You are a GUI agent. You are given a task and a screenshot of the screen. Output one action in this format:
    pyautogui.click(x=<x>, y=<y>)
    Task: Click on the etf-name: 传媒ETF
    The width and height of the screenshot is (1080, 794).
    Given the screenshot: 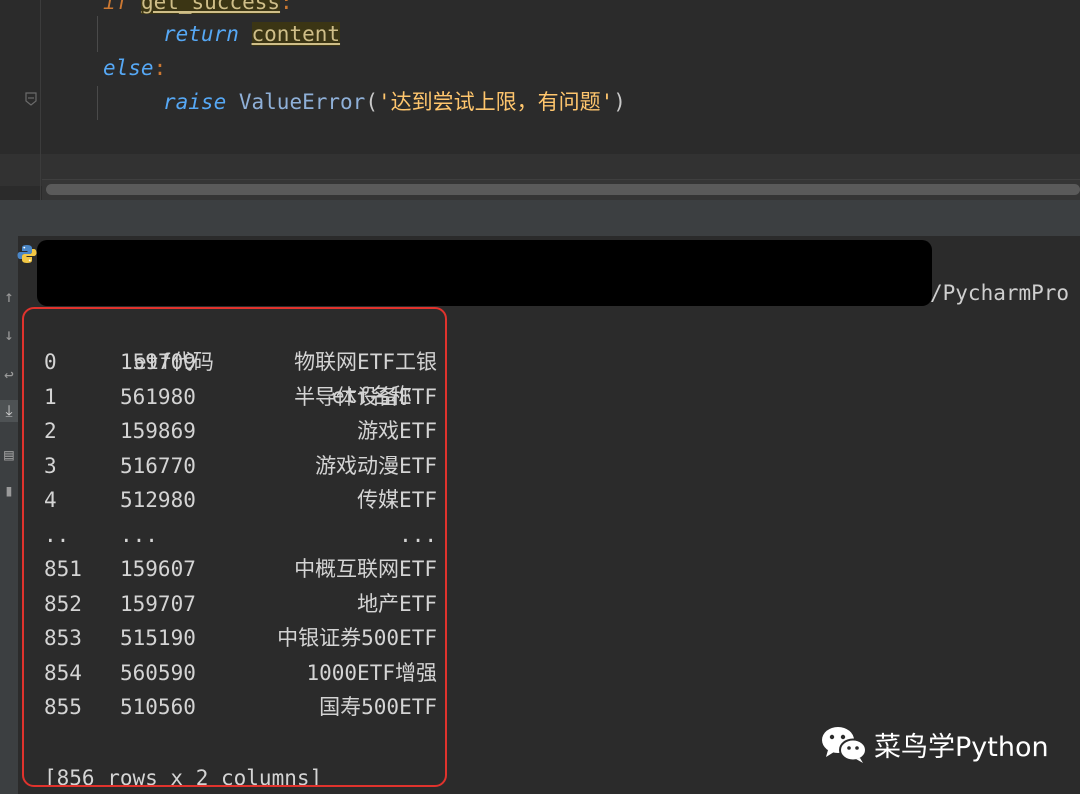 What is the action you would take?
    pyautogui.click(x=397, y=500)
    